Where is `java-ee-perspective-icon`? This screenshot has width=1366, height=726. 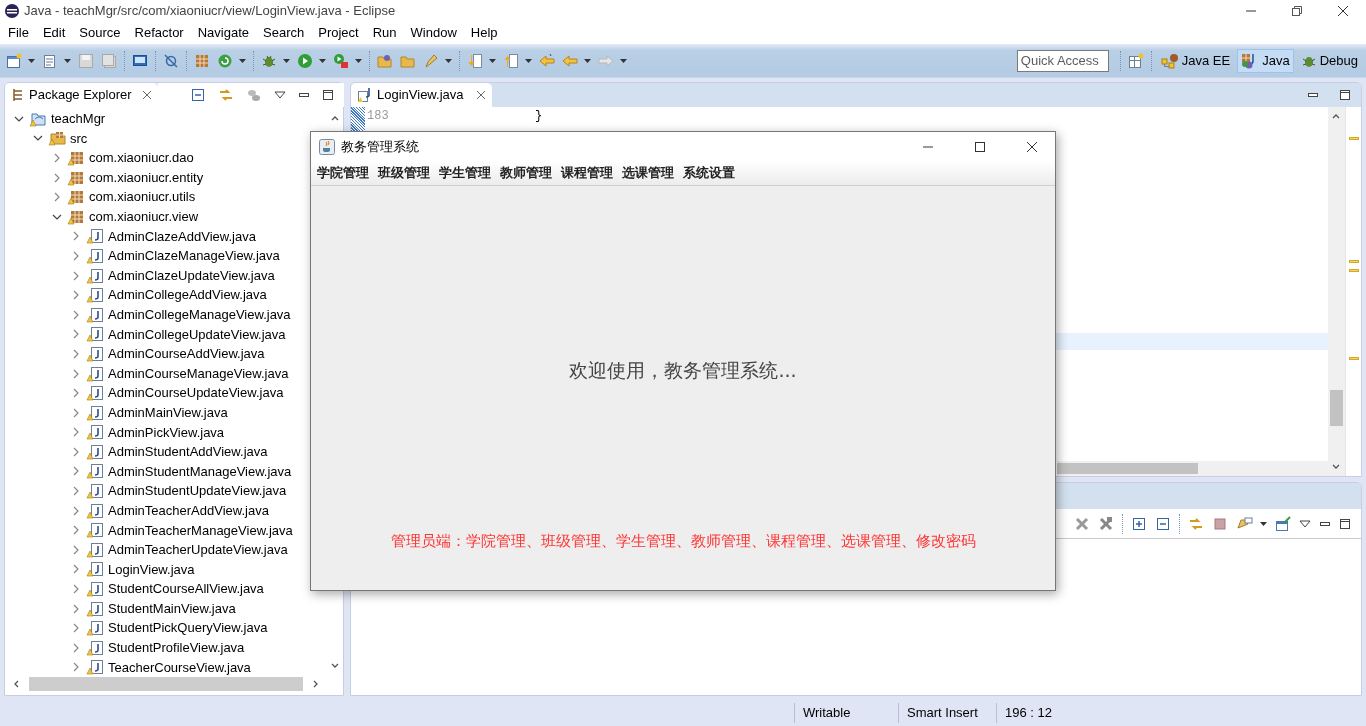
java-ee-perspective-icon is located at coordinates (1169, 60).